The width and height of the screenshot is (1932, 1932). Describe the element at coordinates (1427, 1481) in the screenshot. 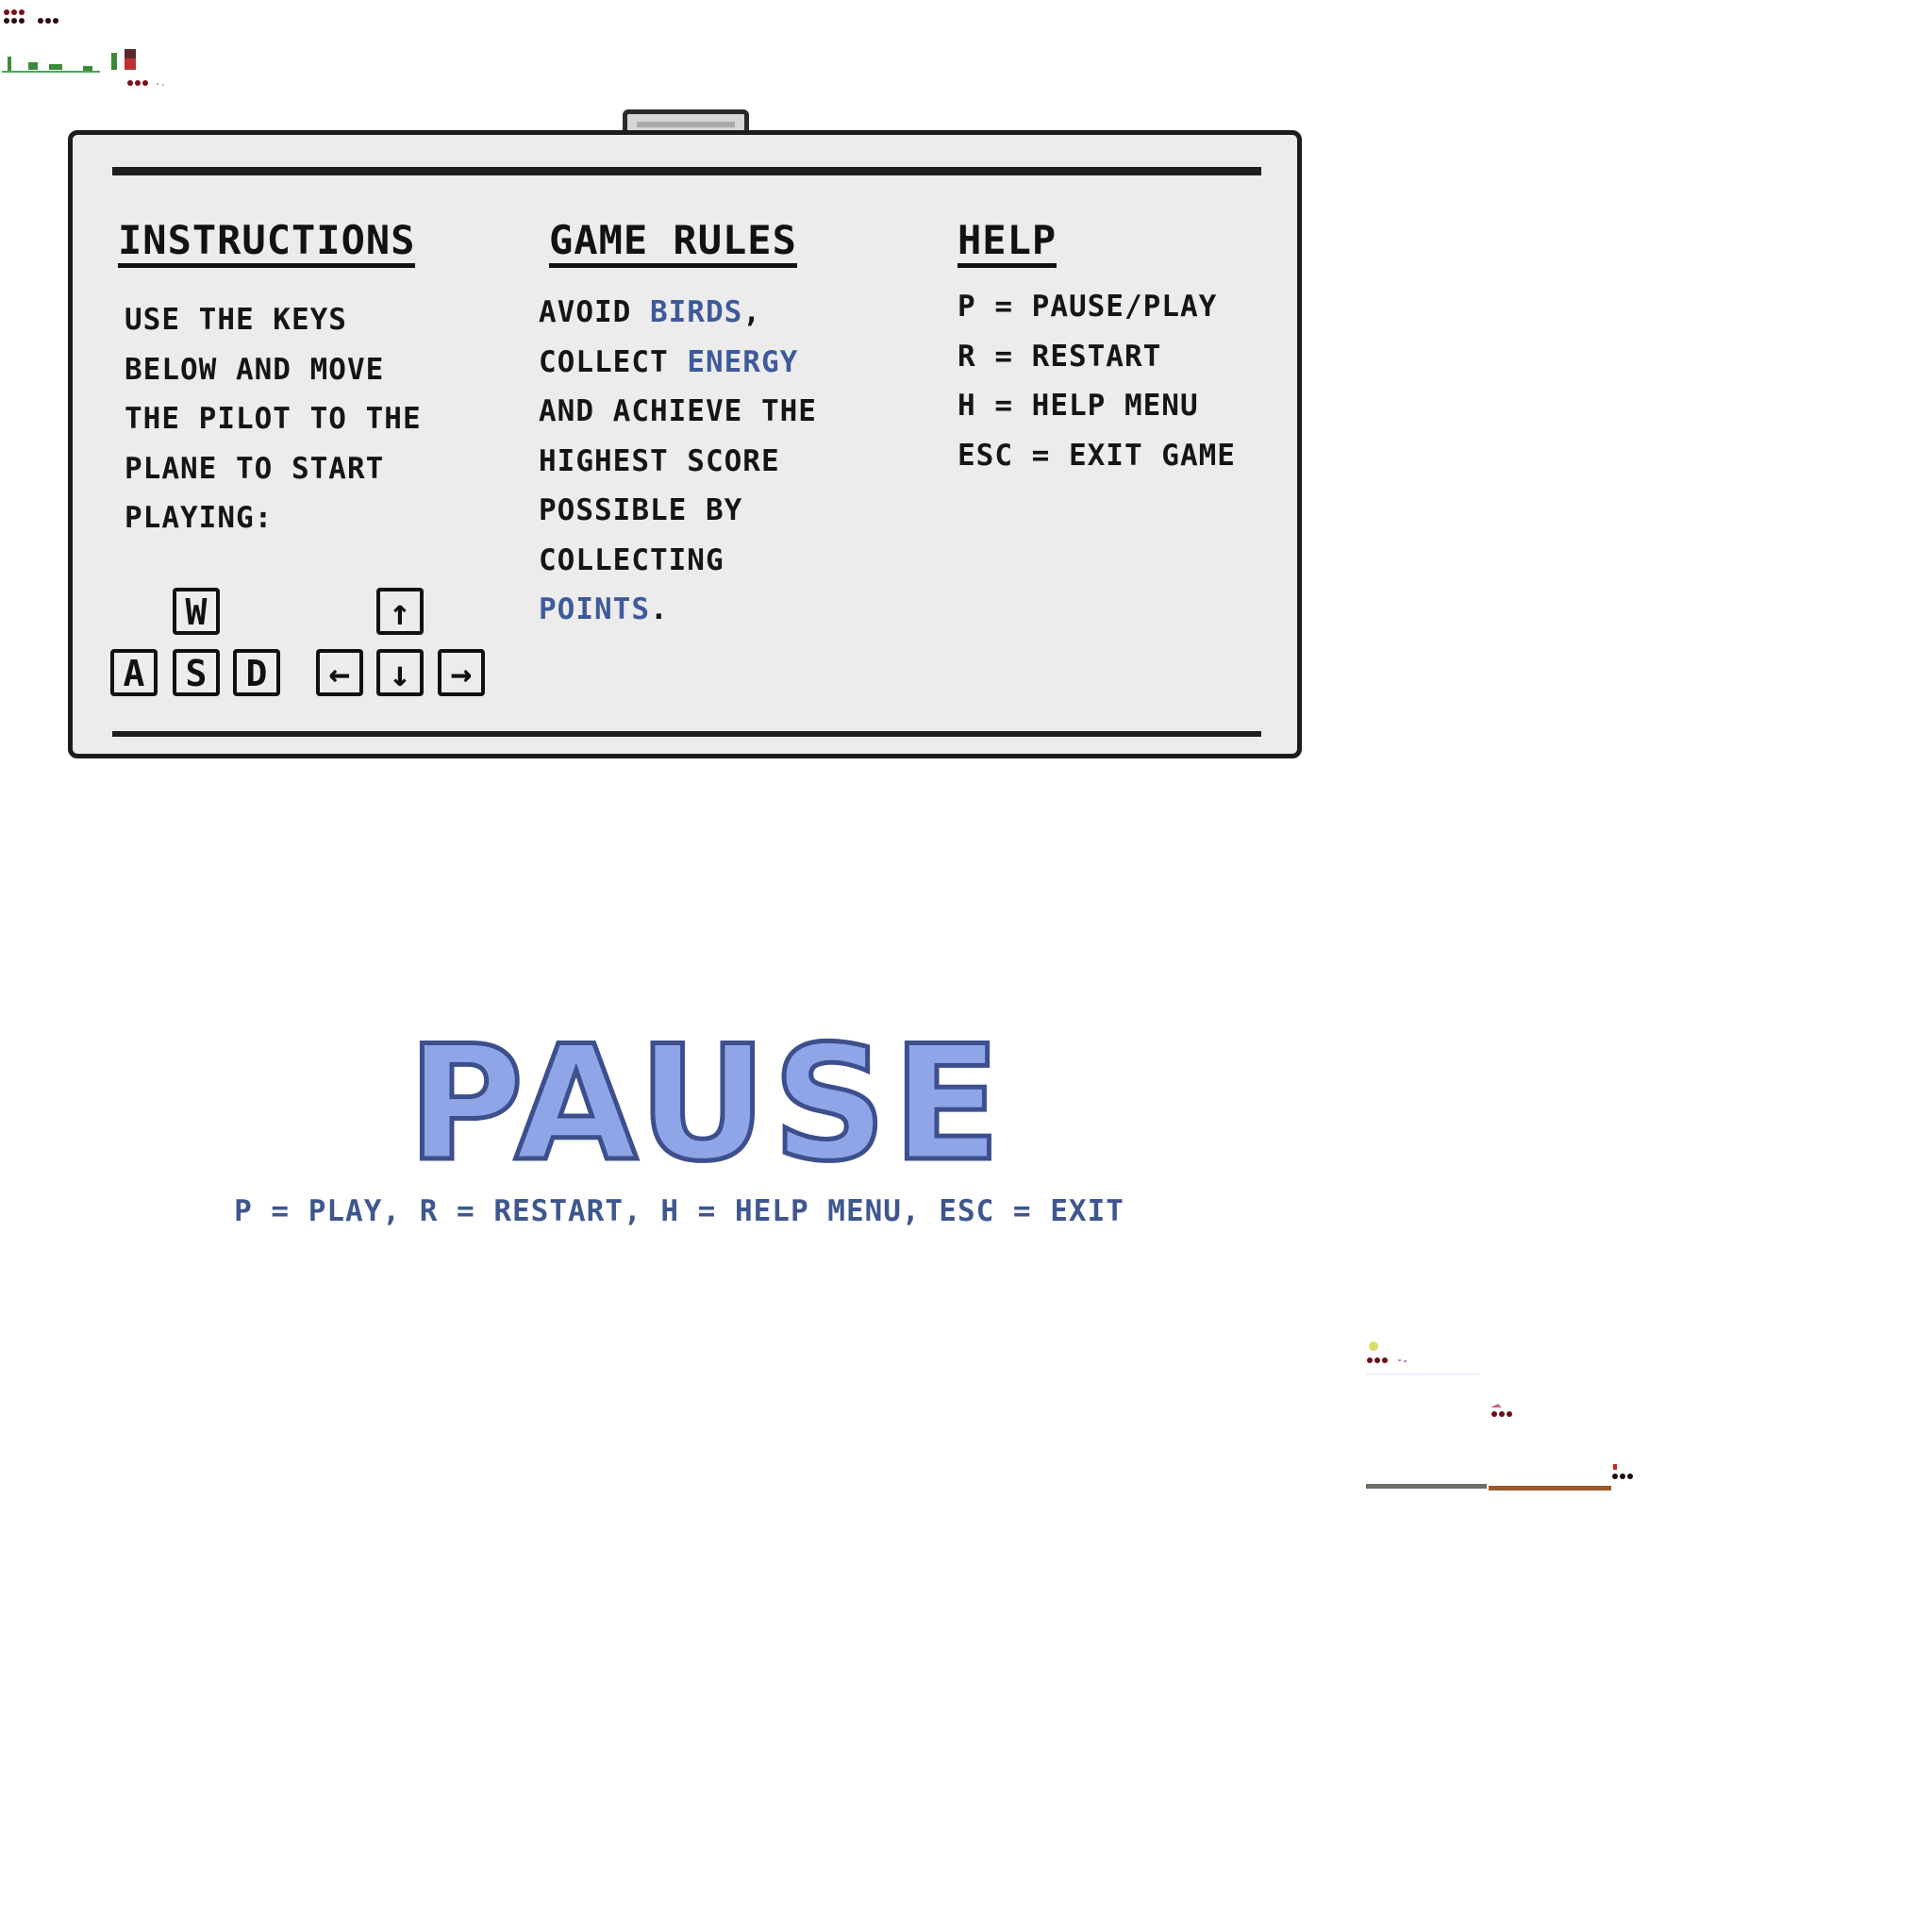

I see `ground-sprite-gray` at that location.